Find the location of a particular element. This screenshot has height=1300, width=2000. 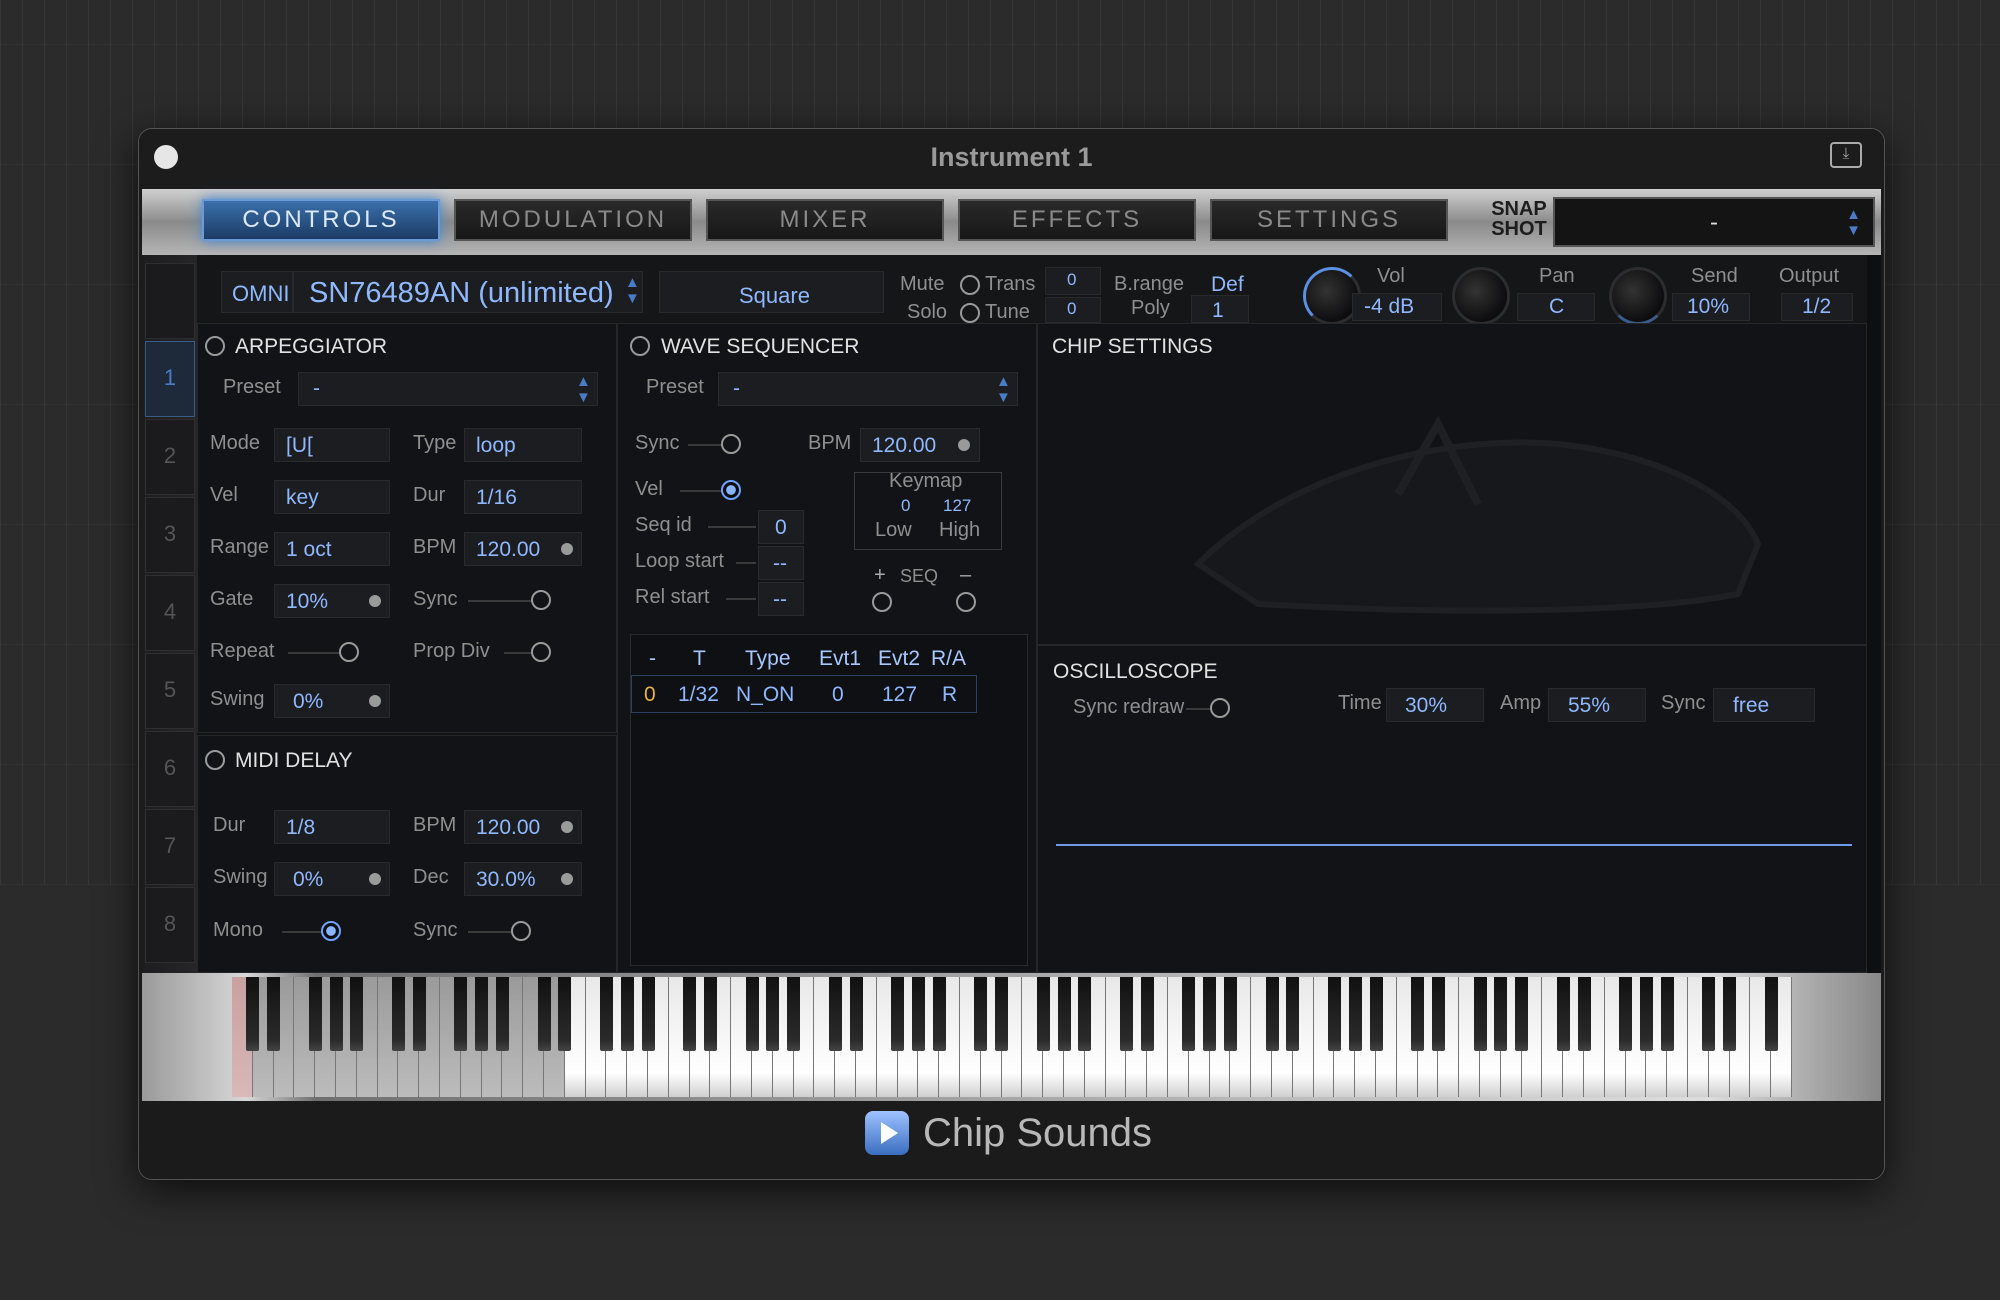

keymap-high-value: 127 is located at coordinates (957, 506).